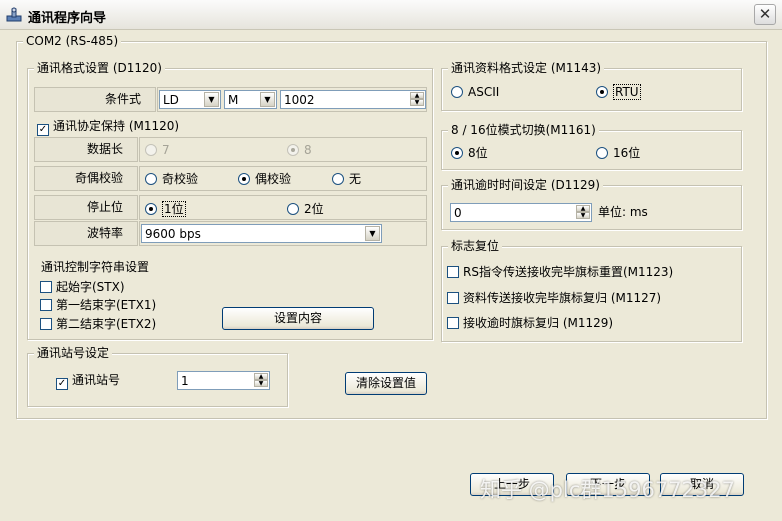 The image size is (782, 521). Describe the element at coordinates (523, 130) in the screenshot. I see `bit-mode-title: 8 / 16位模式切换(M1161)` at that location.